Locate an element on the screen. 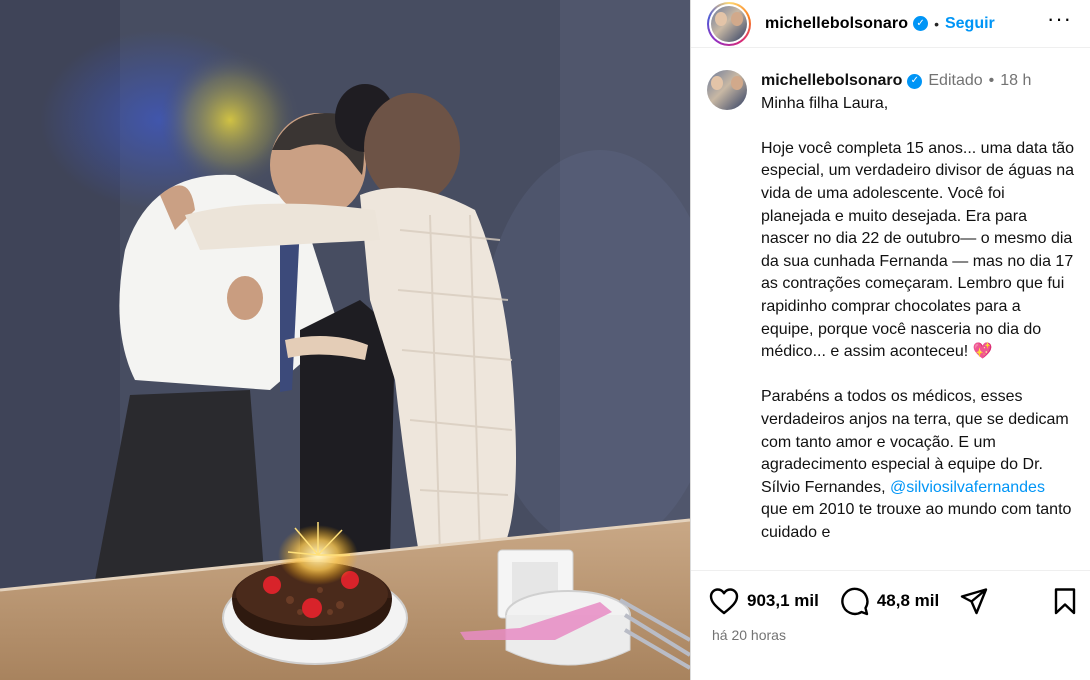 This screenshot has height=680, width=1090. follow-button: Seguir is located at coordinates (970, 24).